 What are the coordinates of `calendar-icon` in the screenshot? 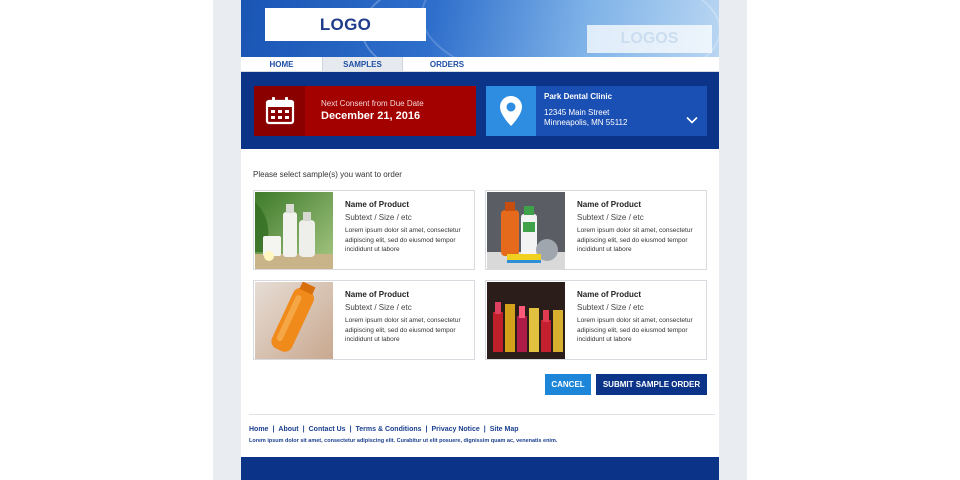 It's located at (279, 111).